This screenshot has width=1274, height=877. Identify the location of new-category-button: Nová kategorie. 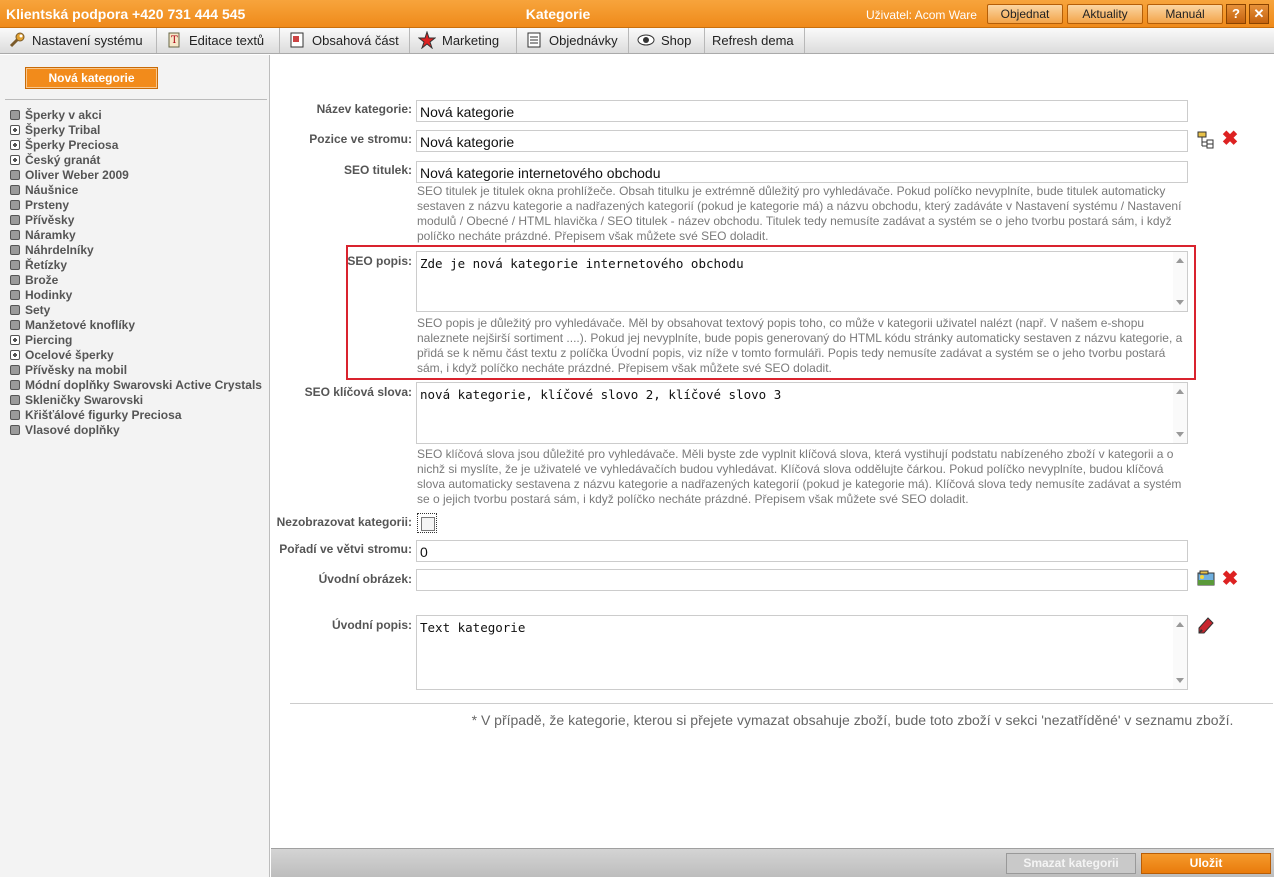
(91, 78).